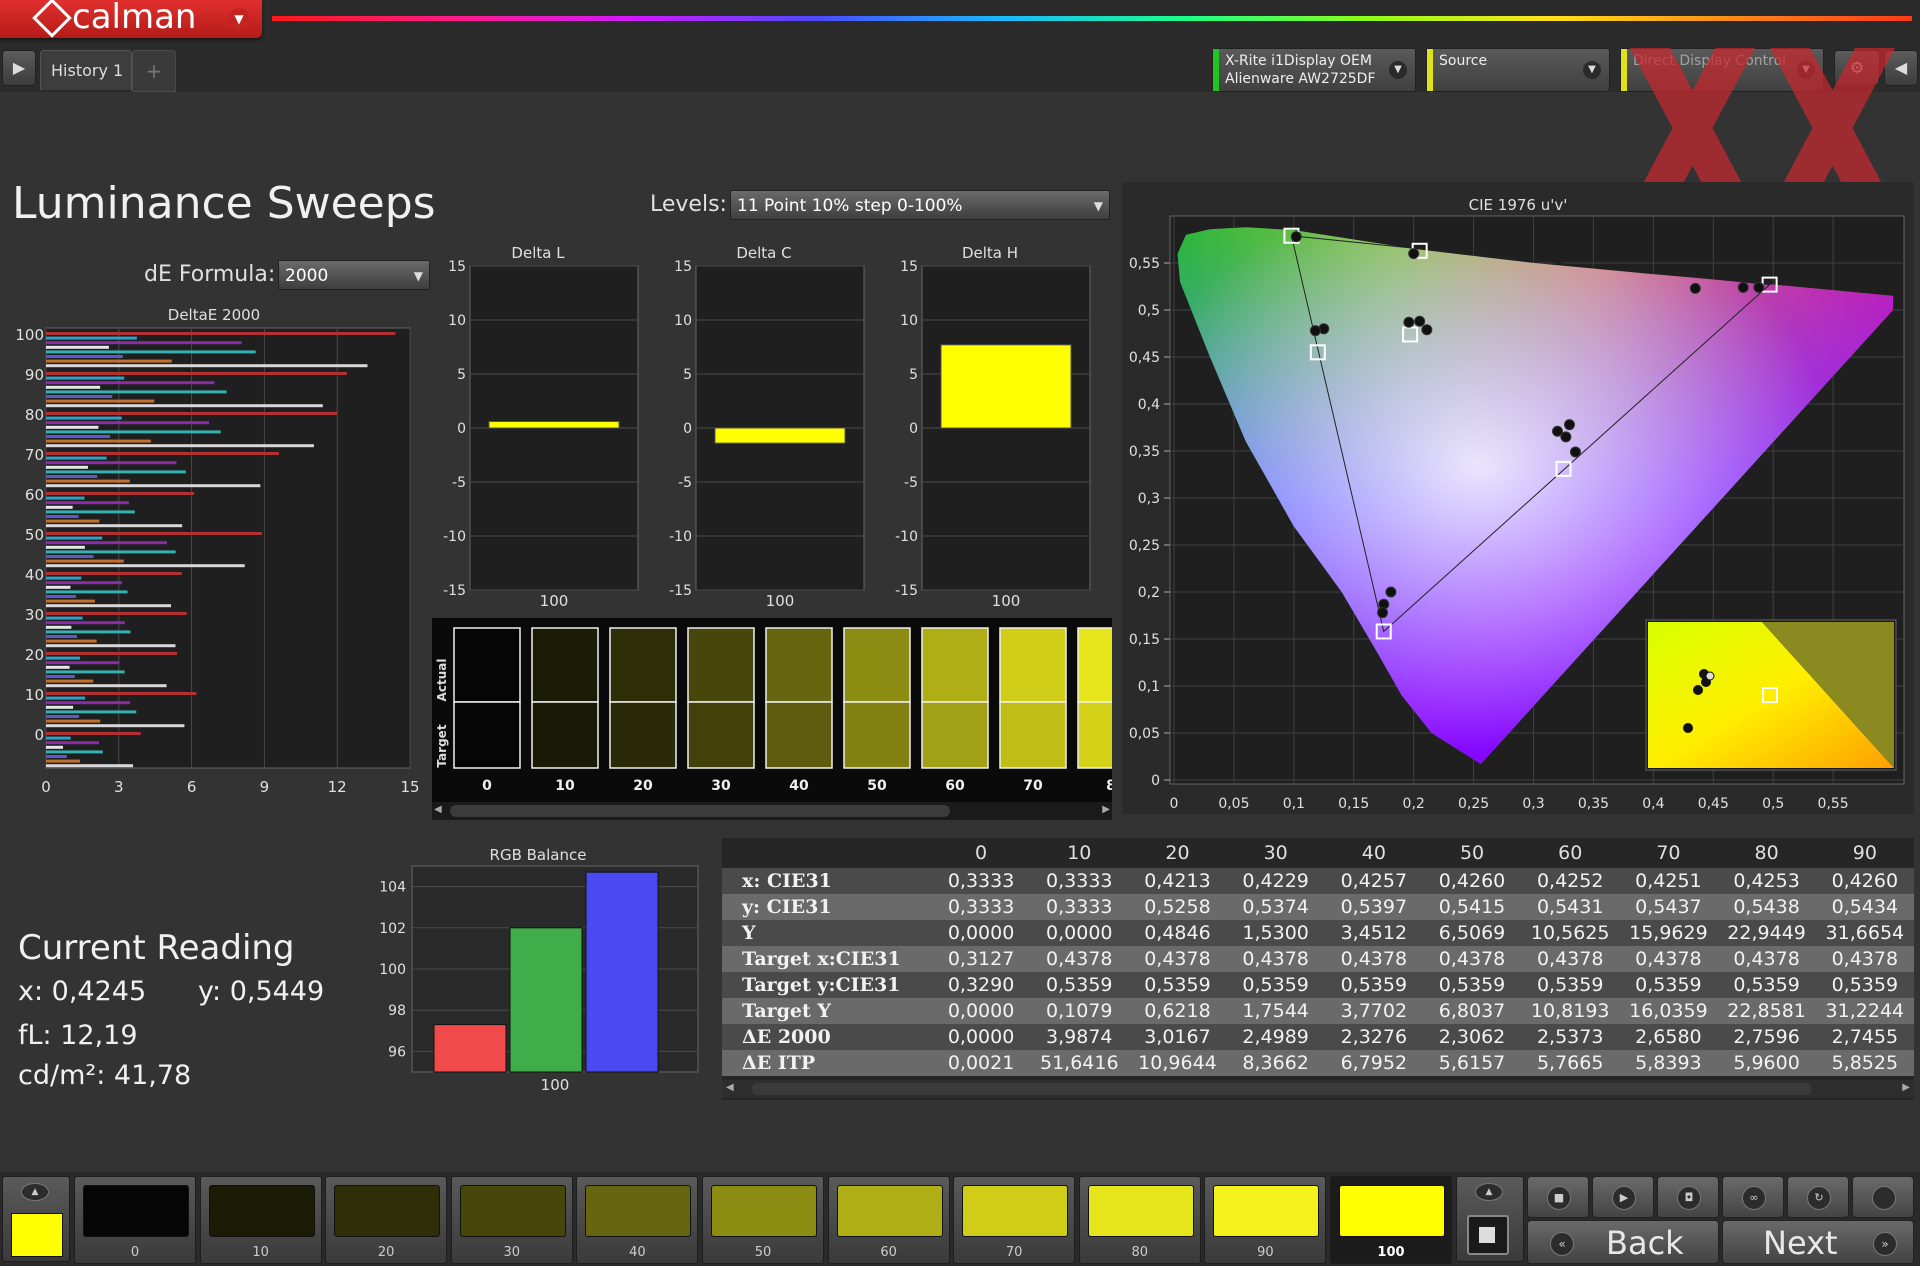 The width and height of the screenshot is (1920, 1266). I want to click on play-icon: ▶, so click(1624, 1198).